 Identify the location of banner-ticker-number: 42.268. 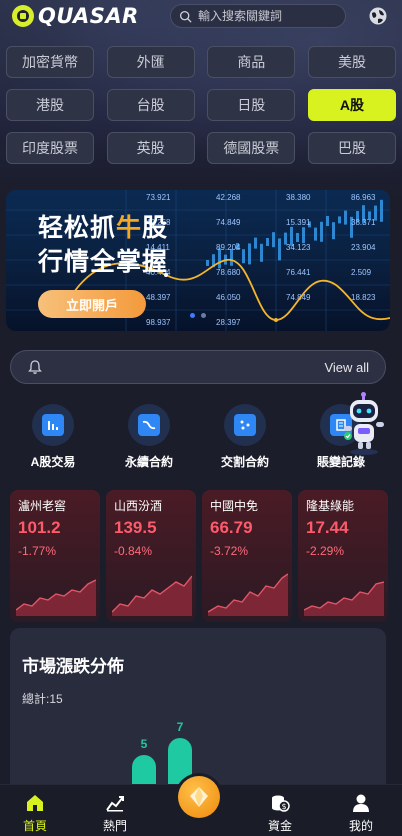
(228, 197).